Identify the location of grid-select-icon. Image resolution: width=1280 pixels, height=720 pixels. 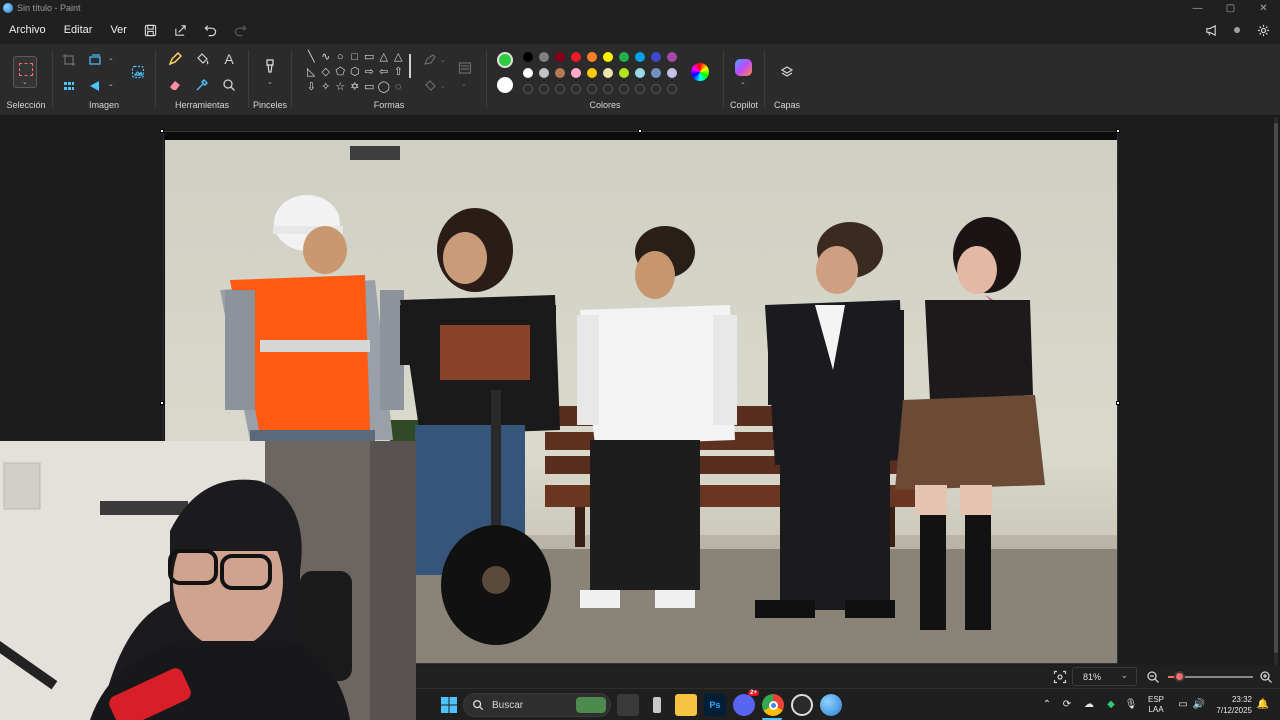
(69, 86).